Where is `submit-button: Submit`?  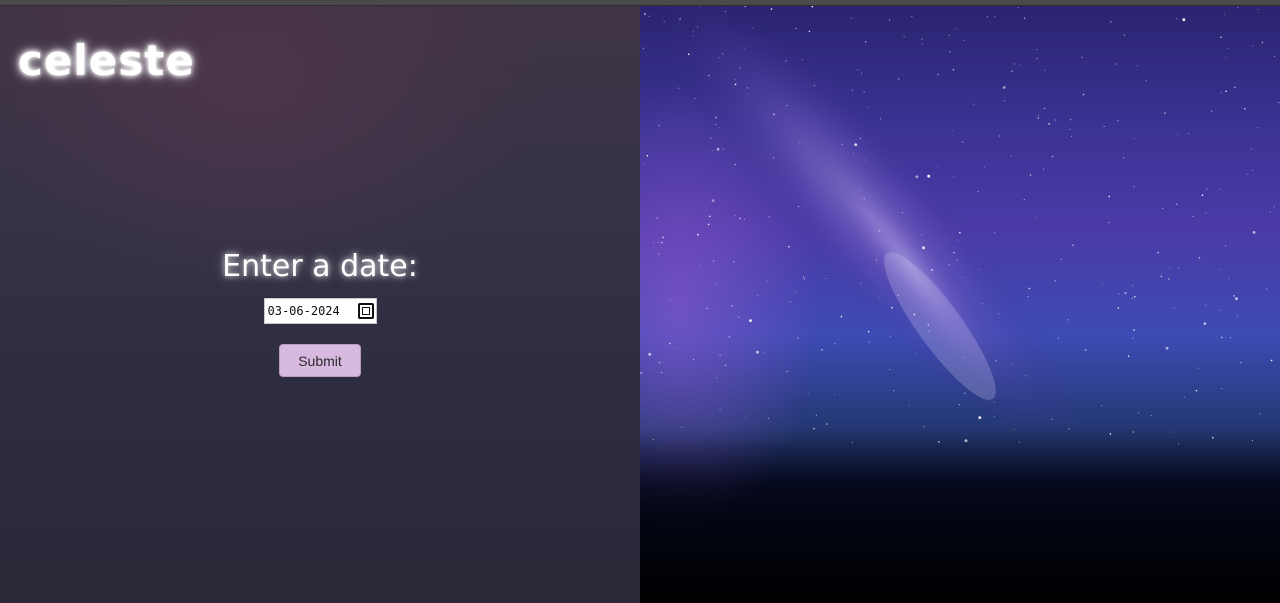 submit-button: Submit is located at coordinates (320, 360).